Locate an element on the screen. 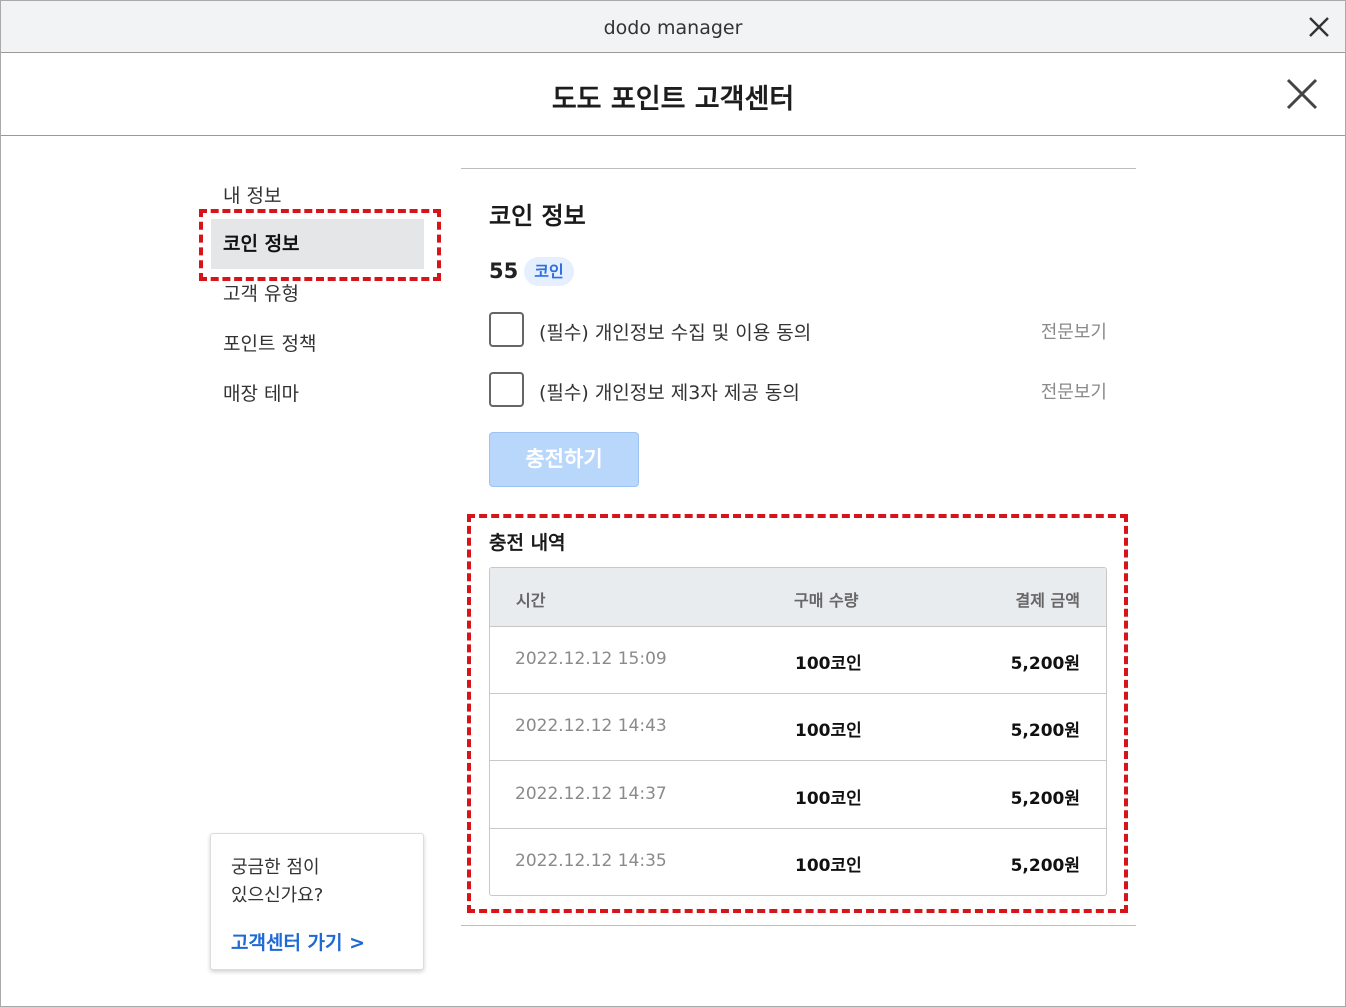 This screenshot has height=1007, width=1346. agreement-row-third-party: (필수) 개인정보 제3자 제공 동의 전문보기 is located at coordinates (799, 390).